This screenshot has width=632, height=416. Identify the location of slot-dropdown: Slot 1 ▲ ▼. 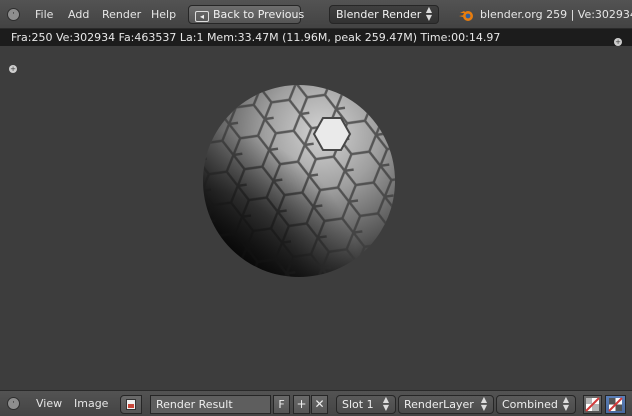
(366, 404).